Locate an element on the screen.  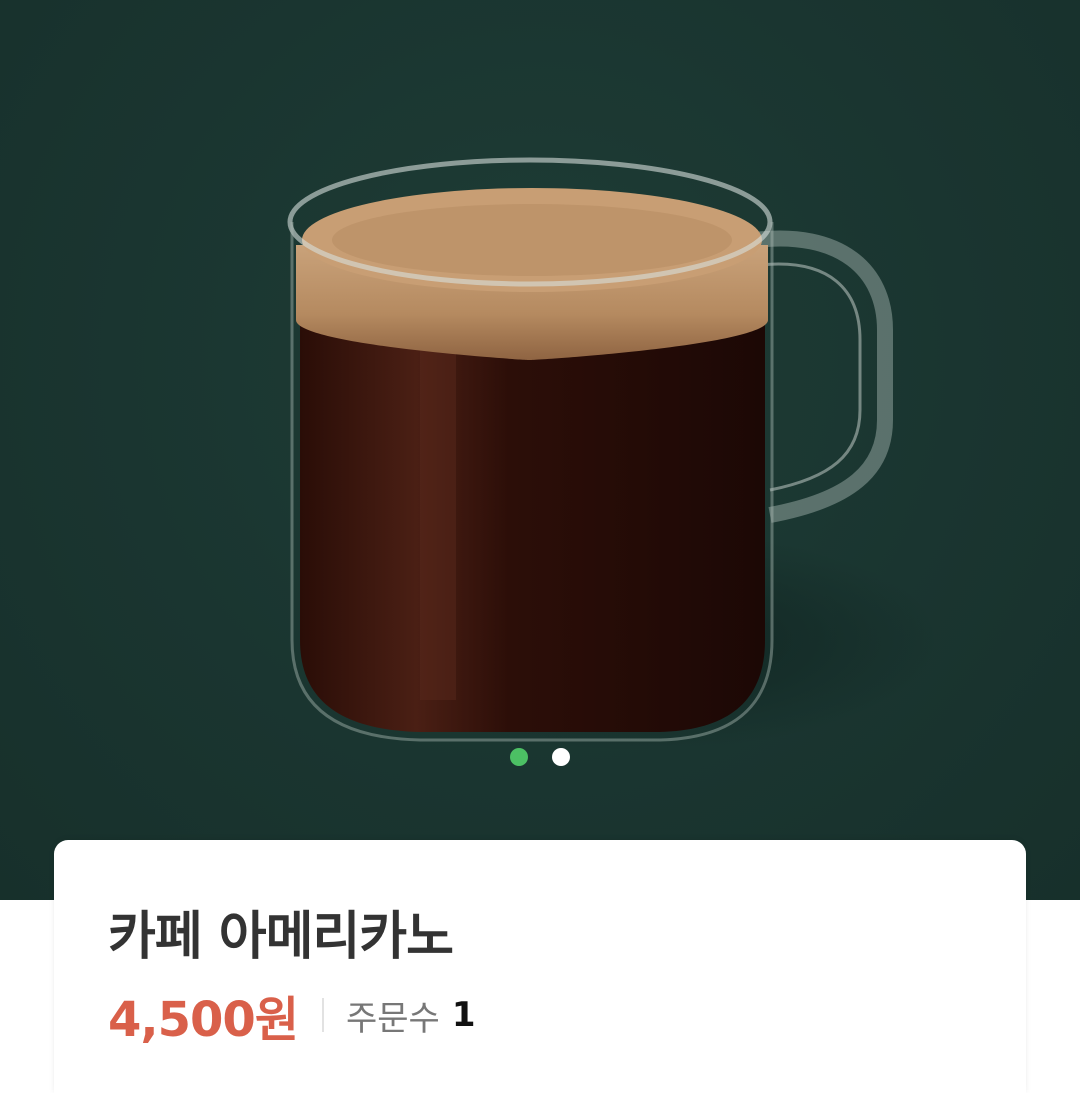
order-count-value: 1 is located at coordinates (463, 1015).